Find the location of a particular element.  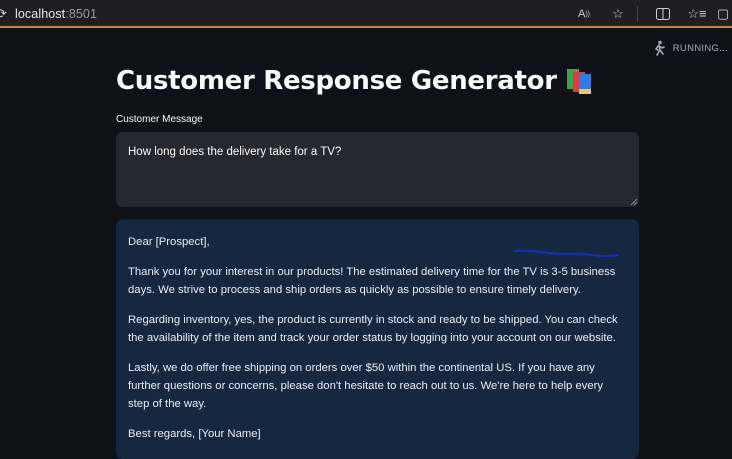

page-title: Customer Response Generator is located at coordinates (355, 81).